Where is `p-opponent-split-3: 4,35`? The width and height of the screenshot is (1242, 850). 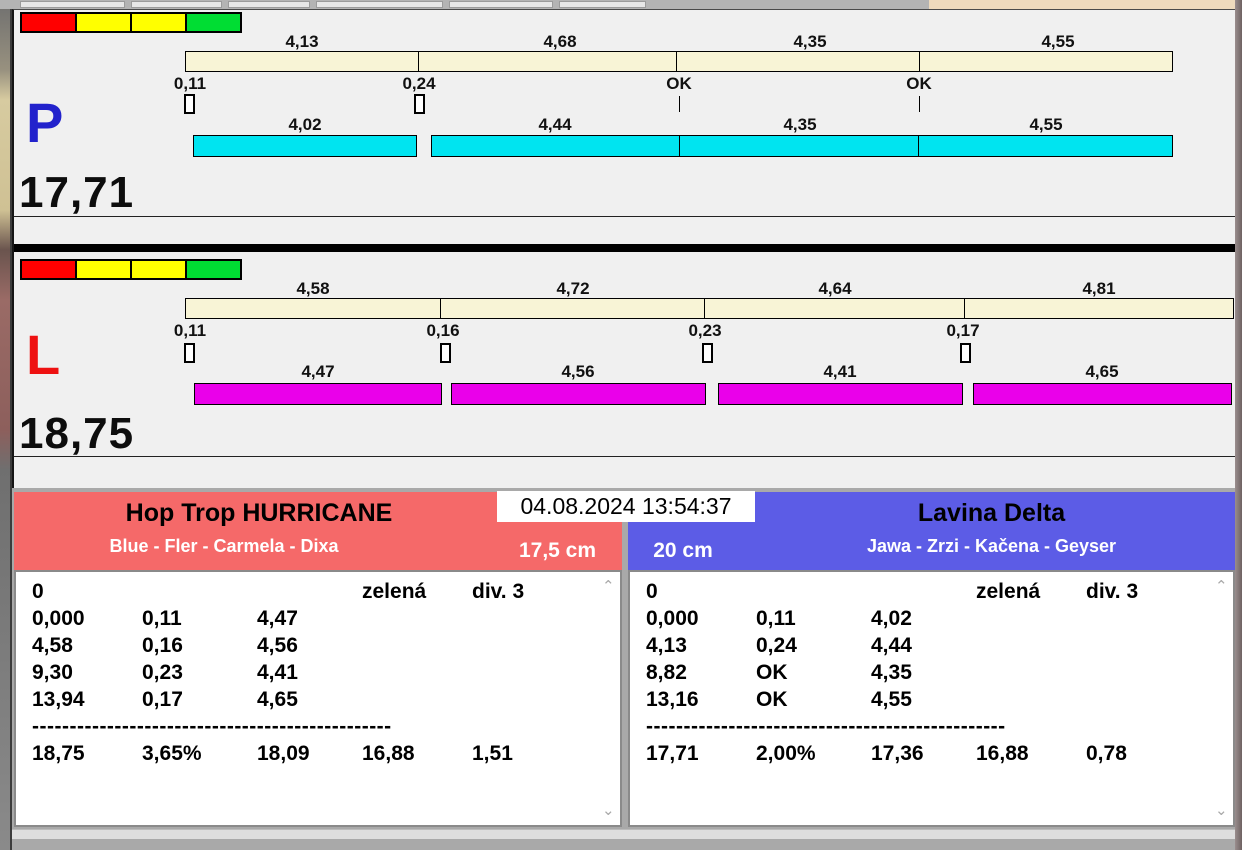
p-opponent-split-3: 4,35 is located at coordinates (810, 41).